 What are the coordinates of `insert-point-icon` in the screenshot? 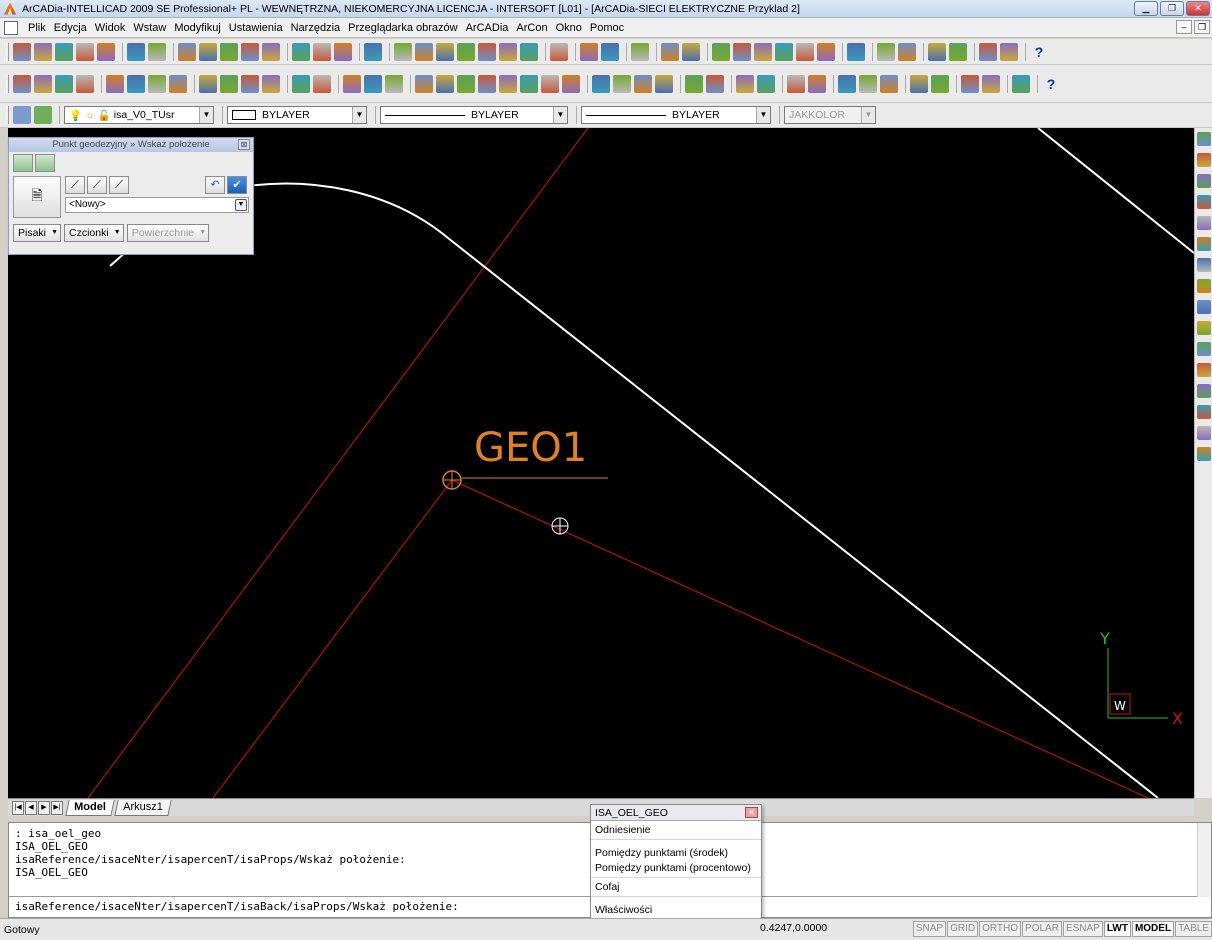 It's located at (45, 163).